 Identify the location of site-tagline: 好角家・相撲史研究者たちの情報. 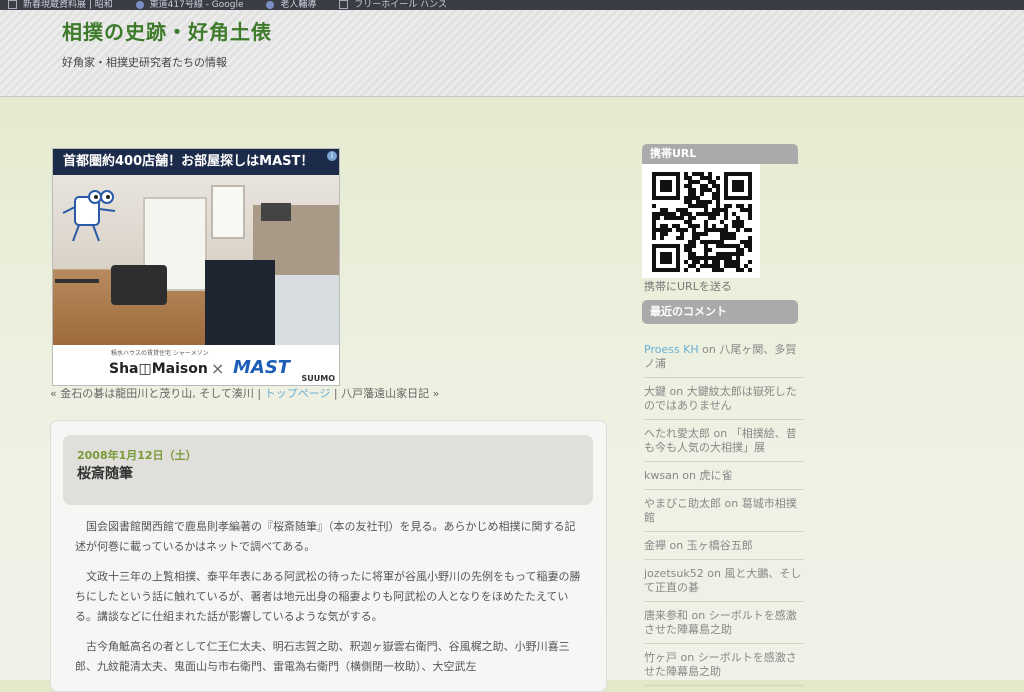
(144, 62).